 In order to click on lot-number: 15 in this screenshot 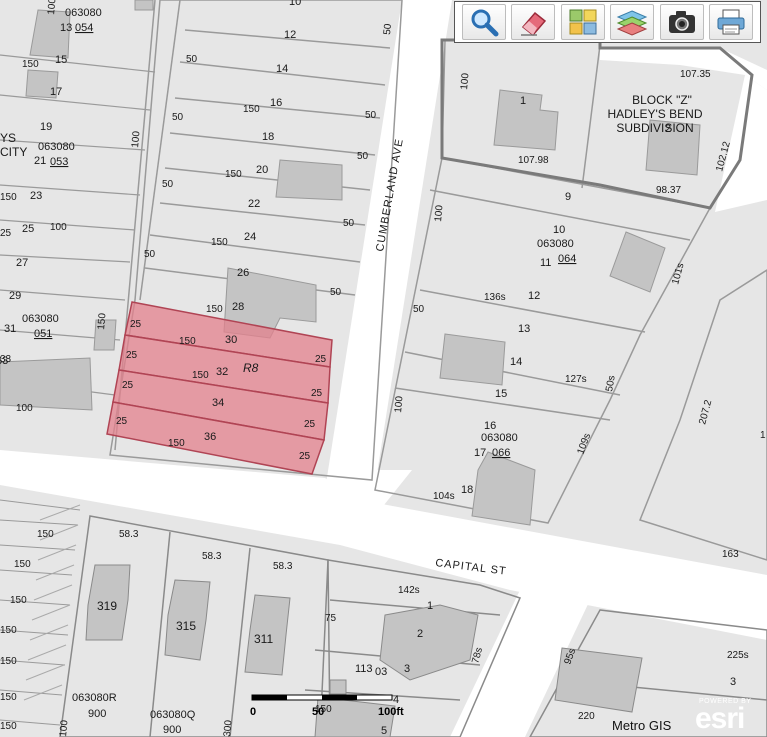, I will do `click(61, 60)`.